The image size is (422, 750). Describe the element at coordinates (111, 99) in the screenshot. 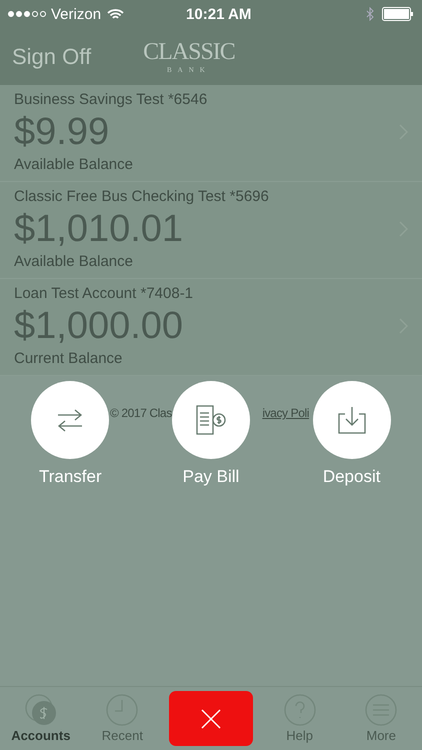

I see `account-name: Business Savings Test *6546` at that location.